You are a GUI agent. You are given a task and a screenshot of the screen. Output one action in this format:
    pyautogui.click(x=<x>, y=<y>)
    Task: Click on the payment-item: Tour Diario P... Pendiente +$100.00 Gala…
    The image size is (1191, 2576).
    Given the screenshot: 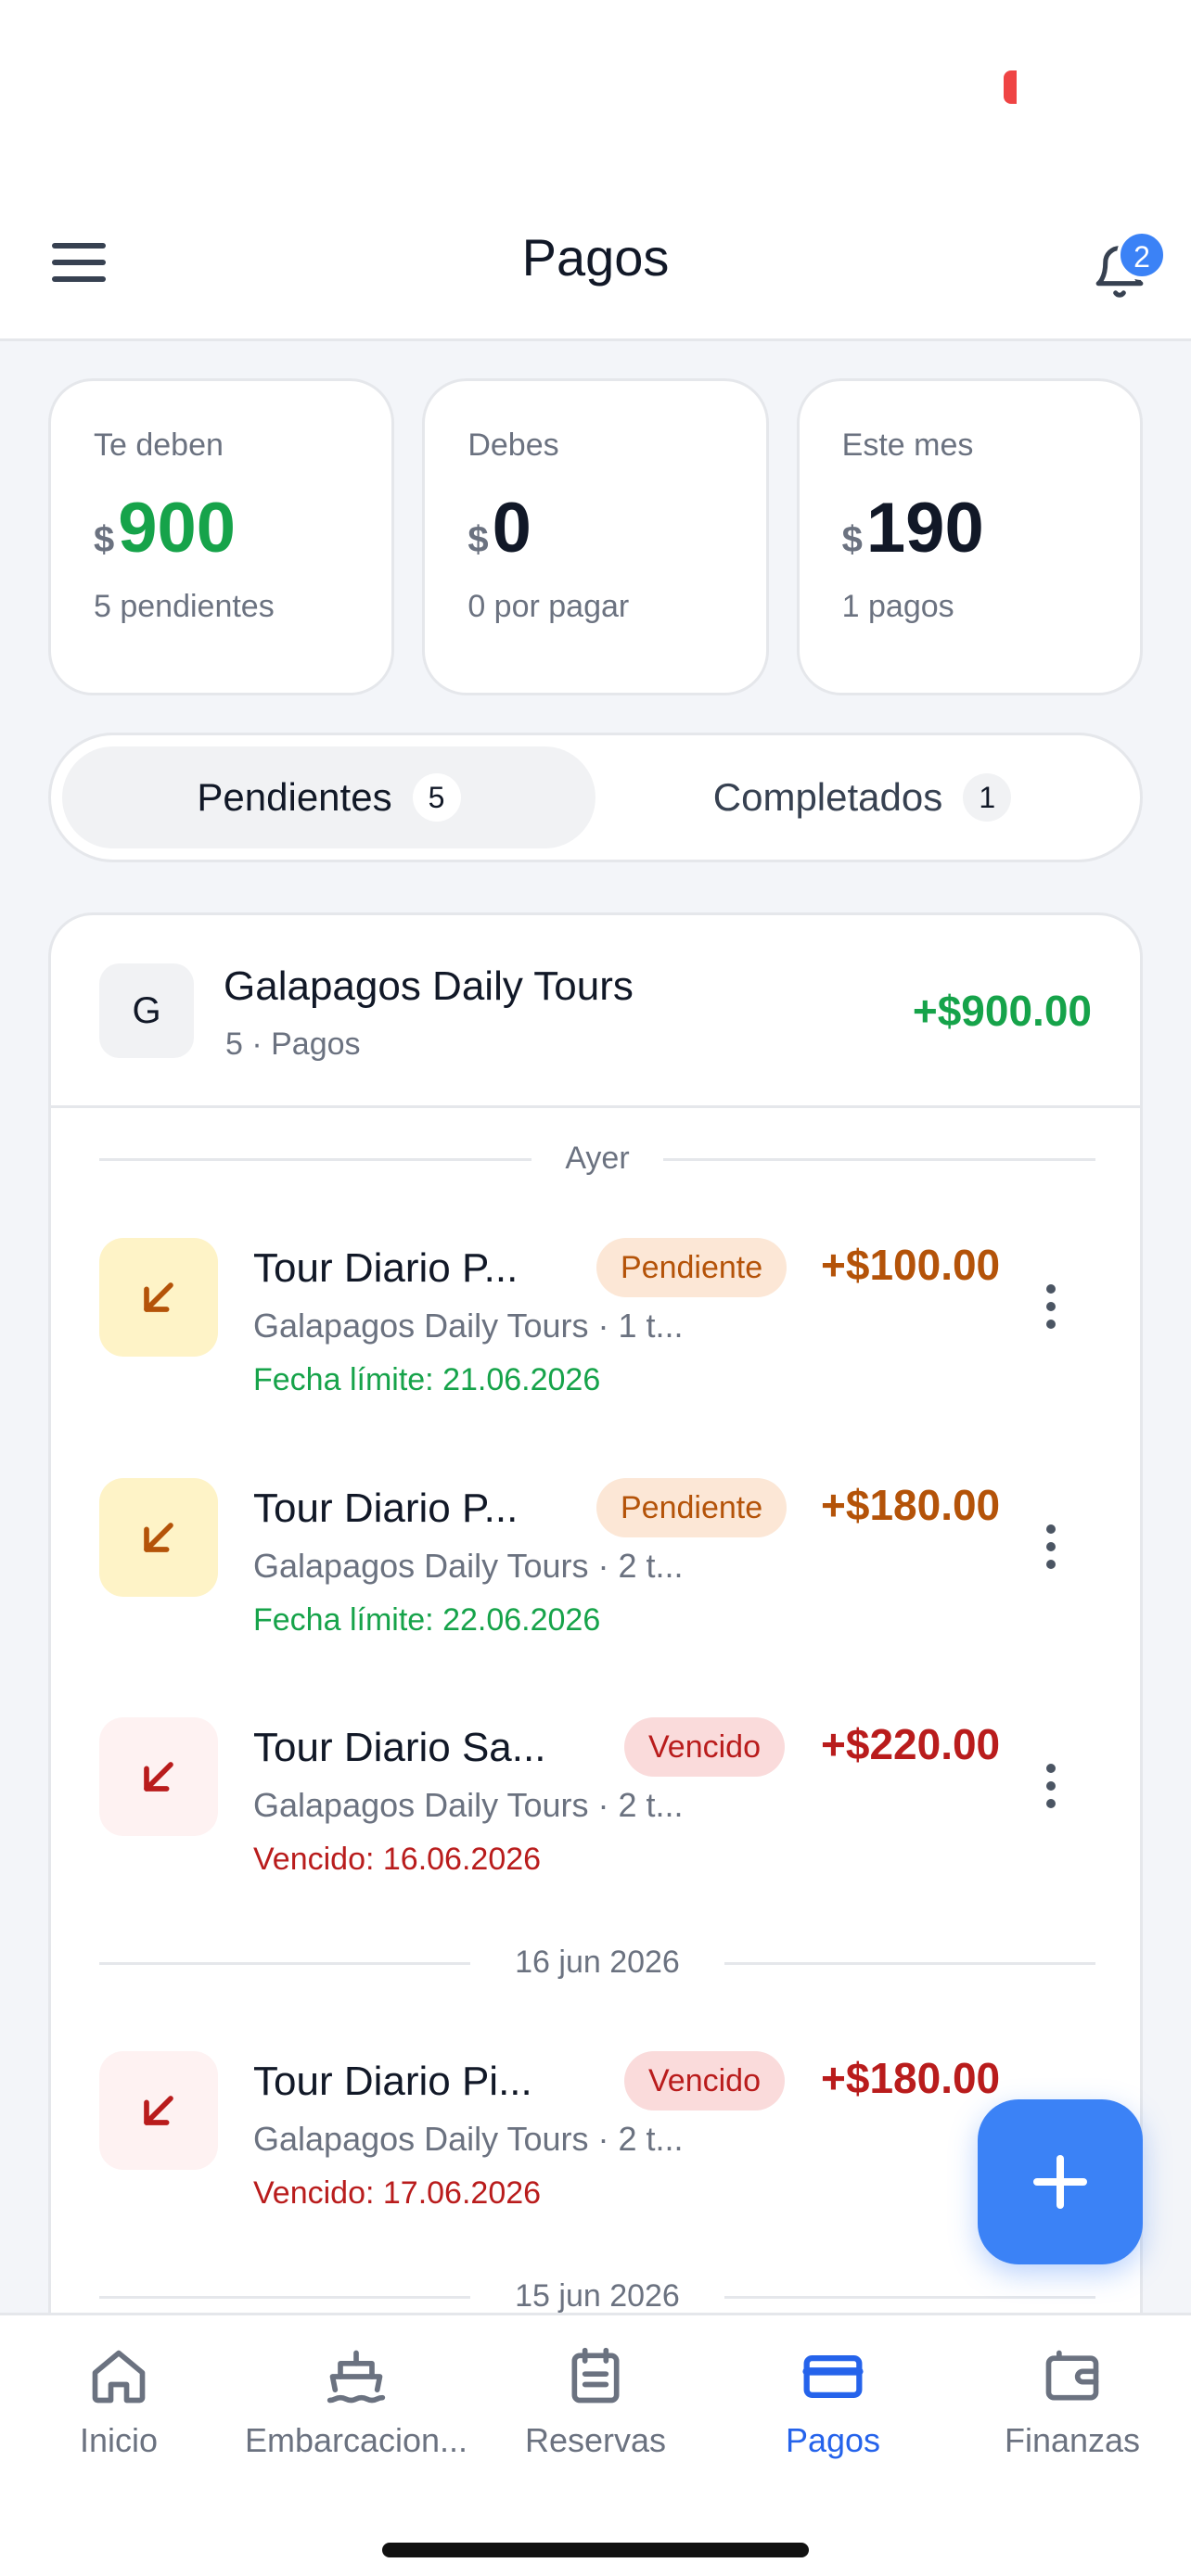 What is the action you would take?
    pyautogui.click(x=597, y=1330)
    